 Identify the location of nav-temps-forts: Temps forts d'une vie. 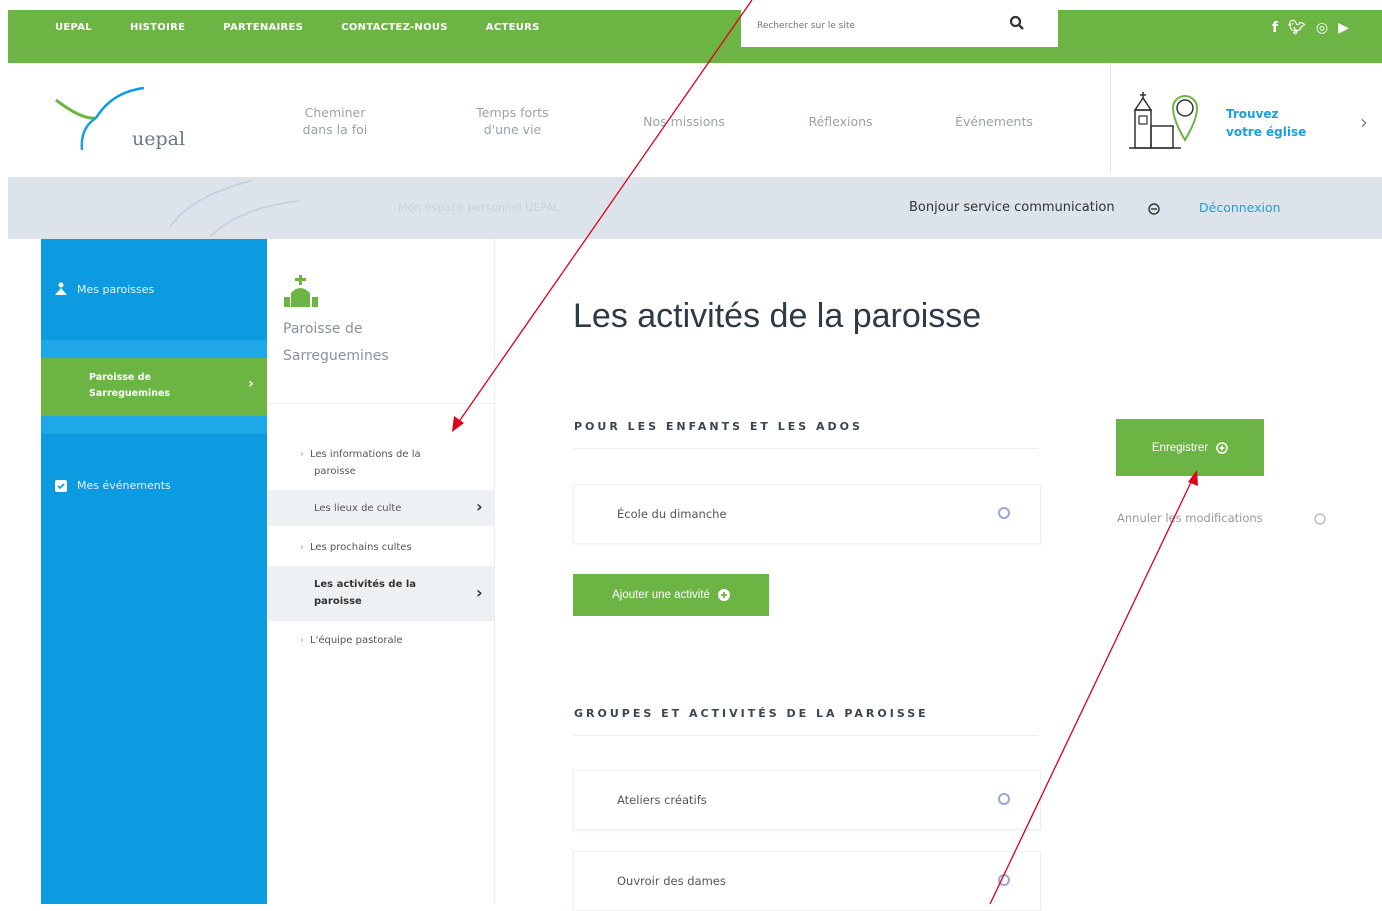
(512, 121).